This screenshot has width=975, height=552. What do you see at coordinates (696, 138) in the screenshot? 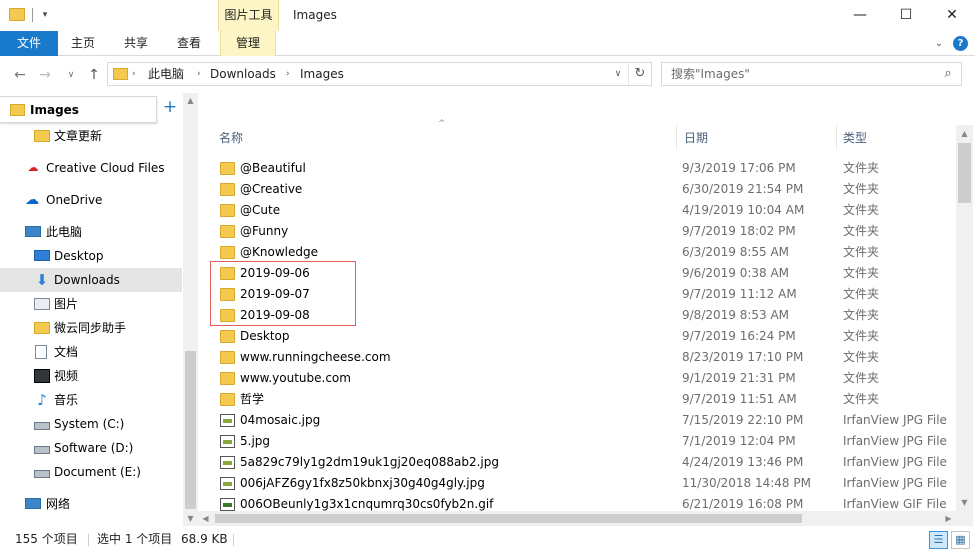
I see `column-header-date: 日期` at bounding box center [696, 138].